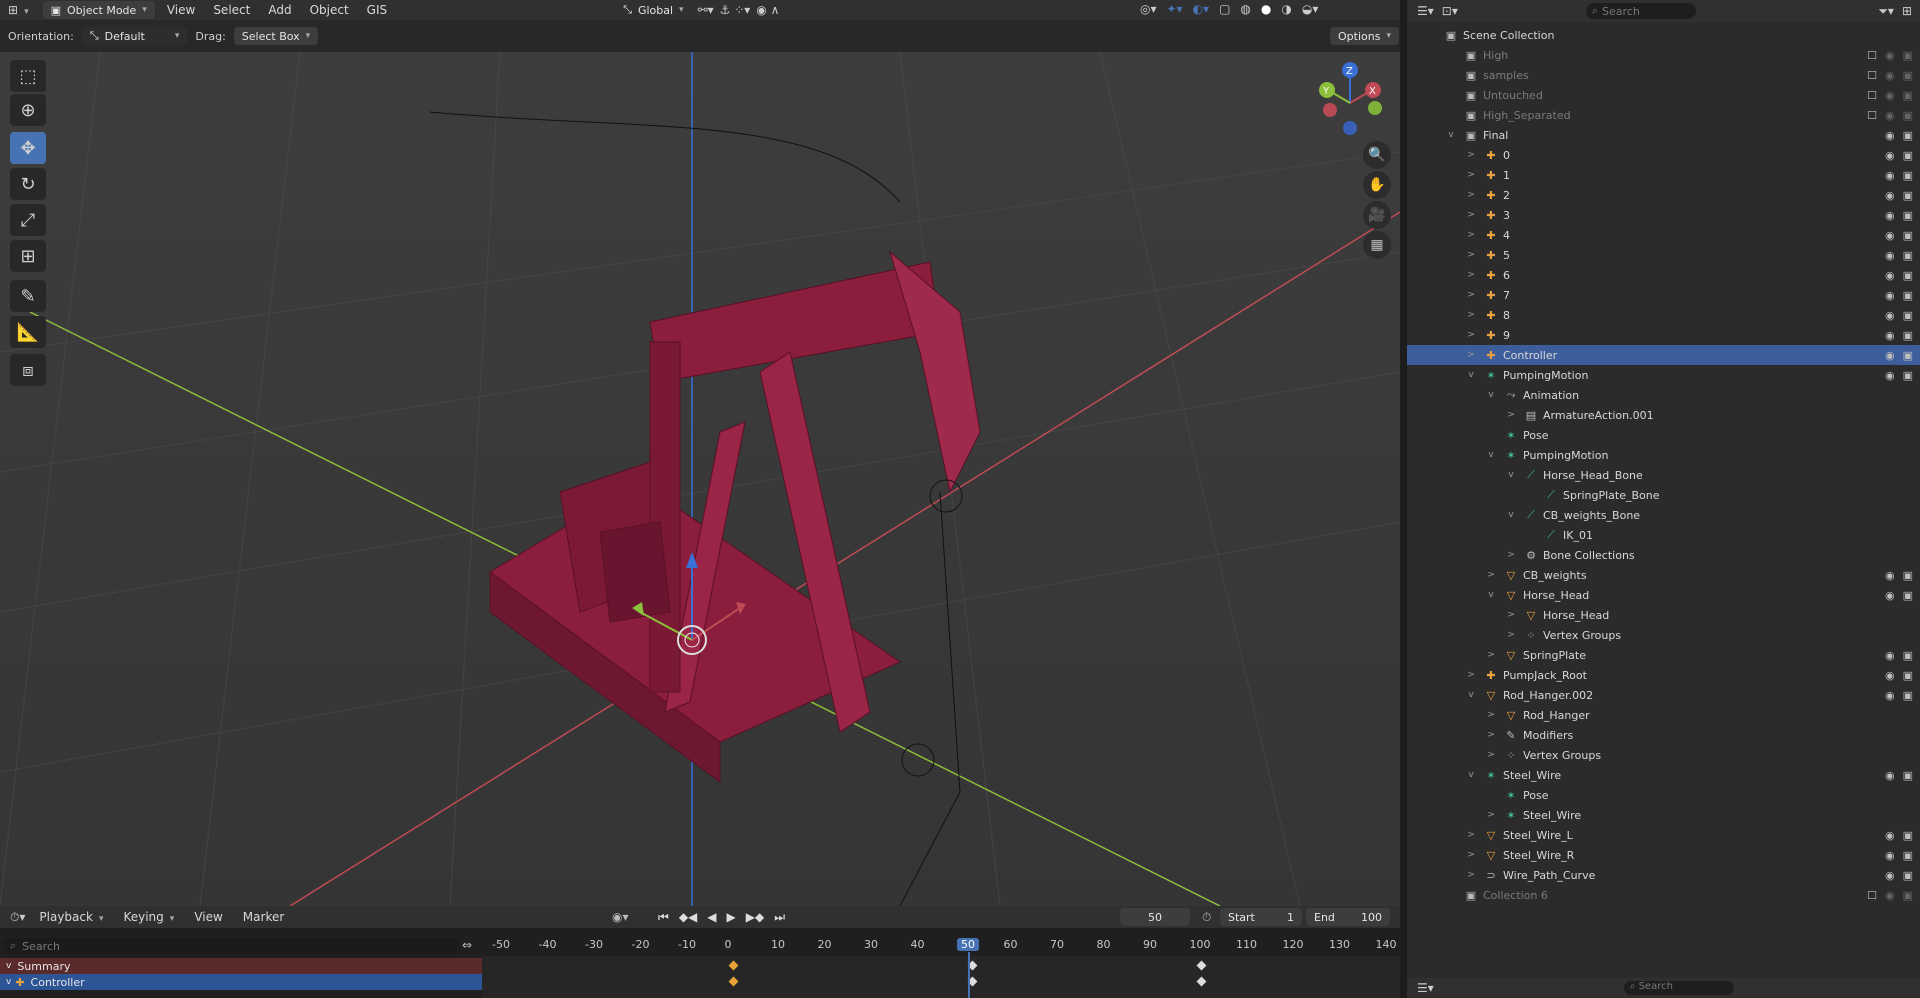 The width and height of the screenshot is (1920, 998). I want to click on outliner-row: > ▽ Horse_Head, so click(1663, 615).